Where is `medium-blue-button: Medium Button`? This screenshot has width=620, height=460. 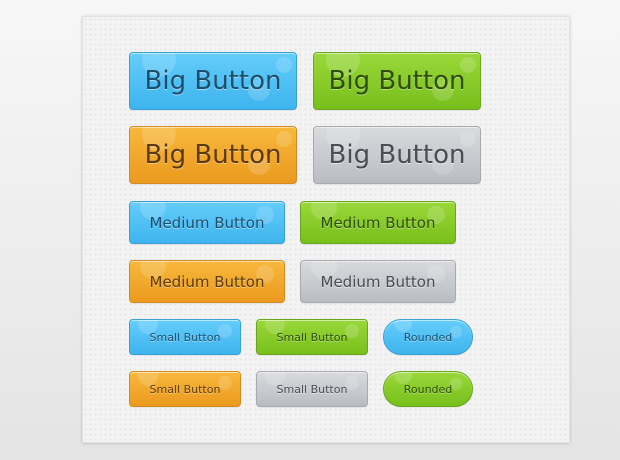 medium-blue-button: Medium Button is located at coordinates (207, 222).